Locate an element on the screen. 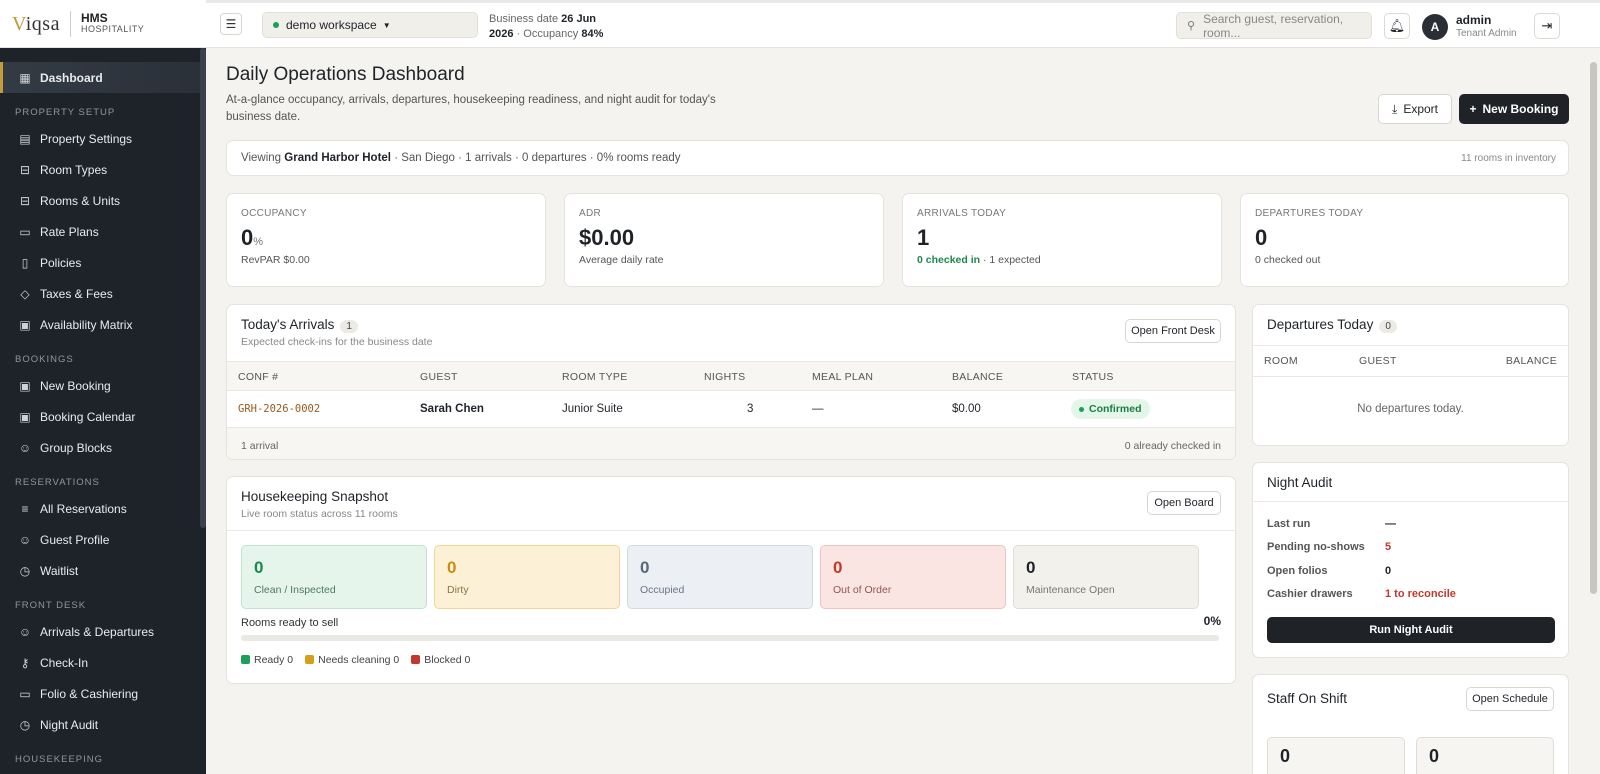  table-footer: 1 arrival 0 already checked in is located at coordinates (731, 443).